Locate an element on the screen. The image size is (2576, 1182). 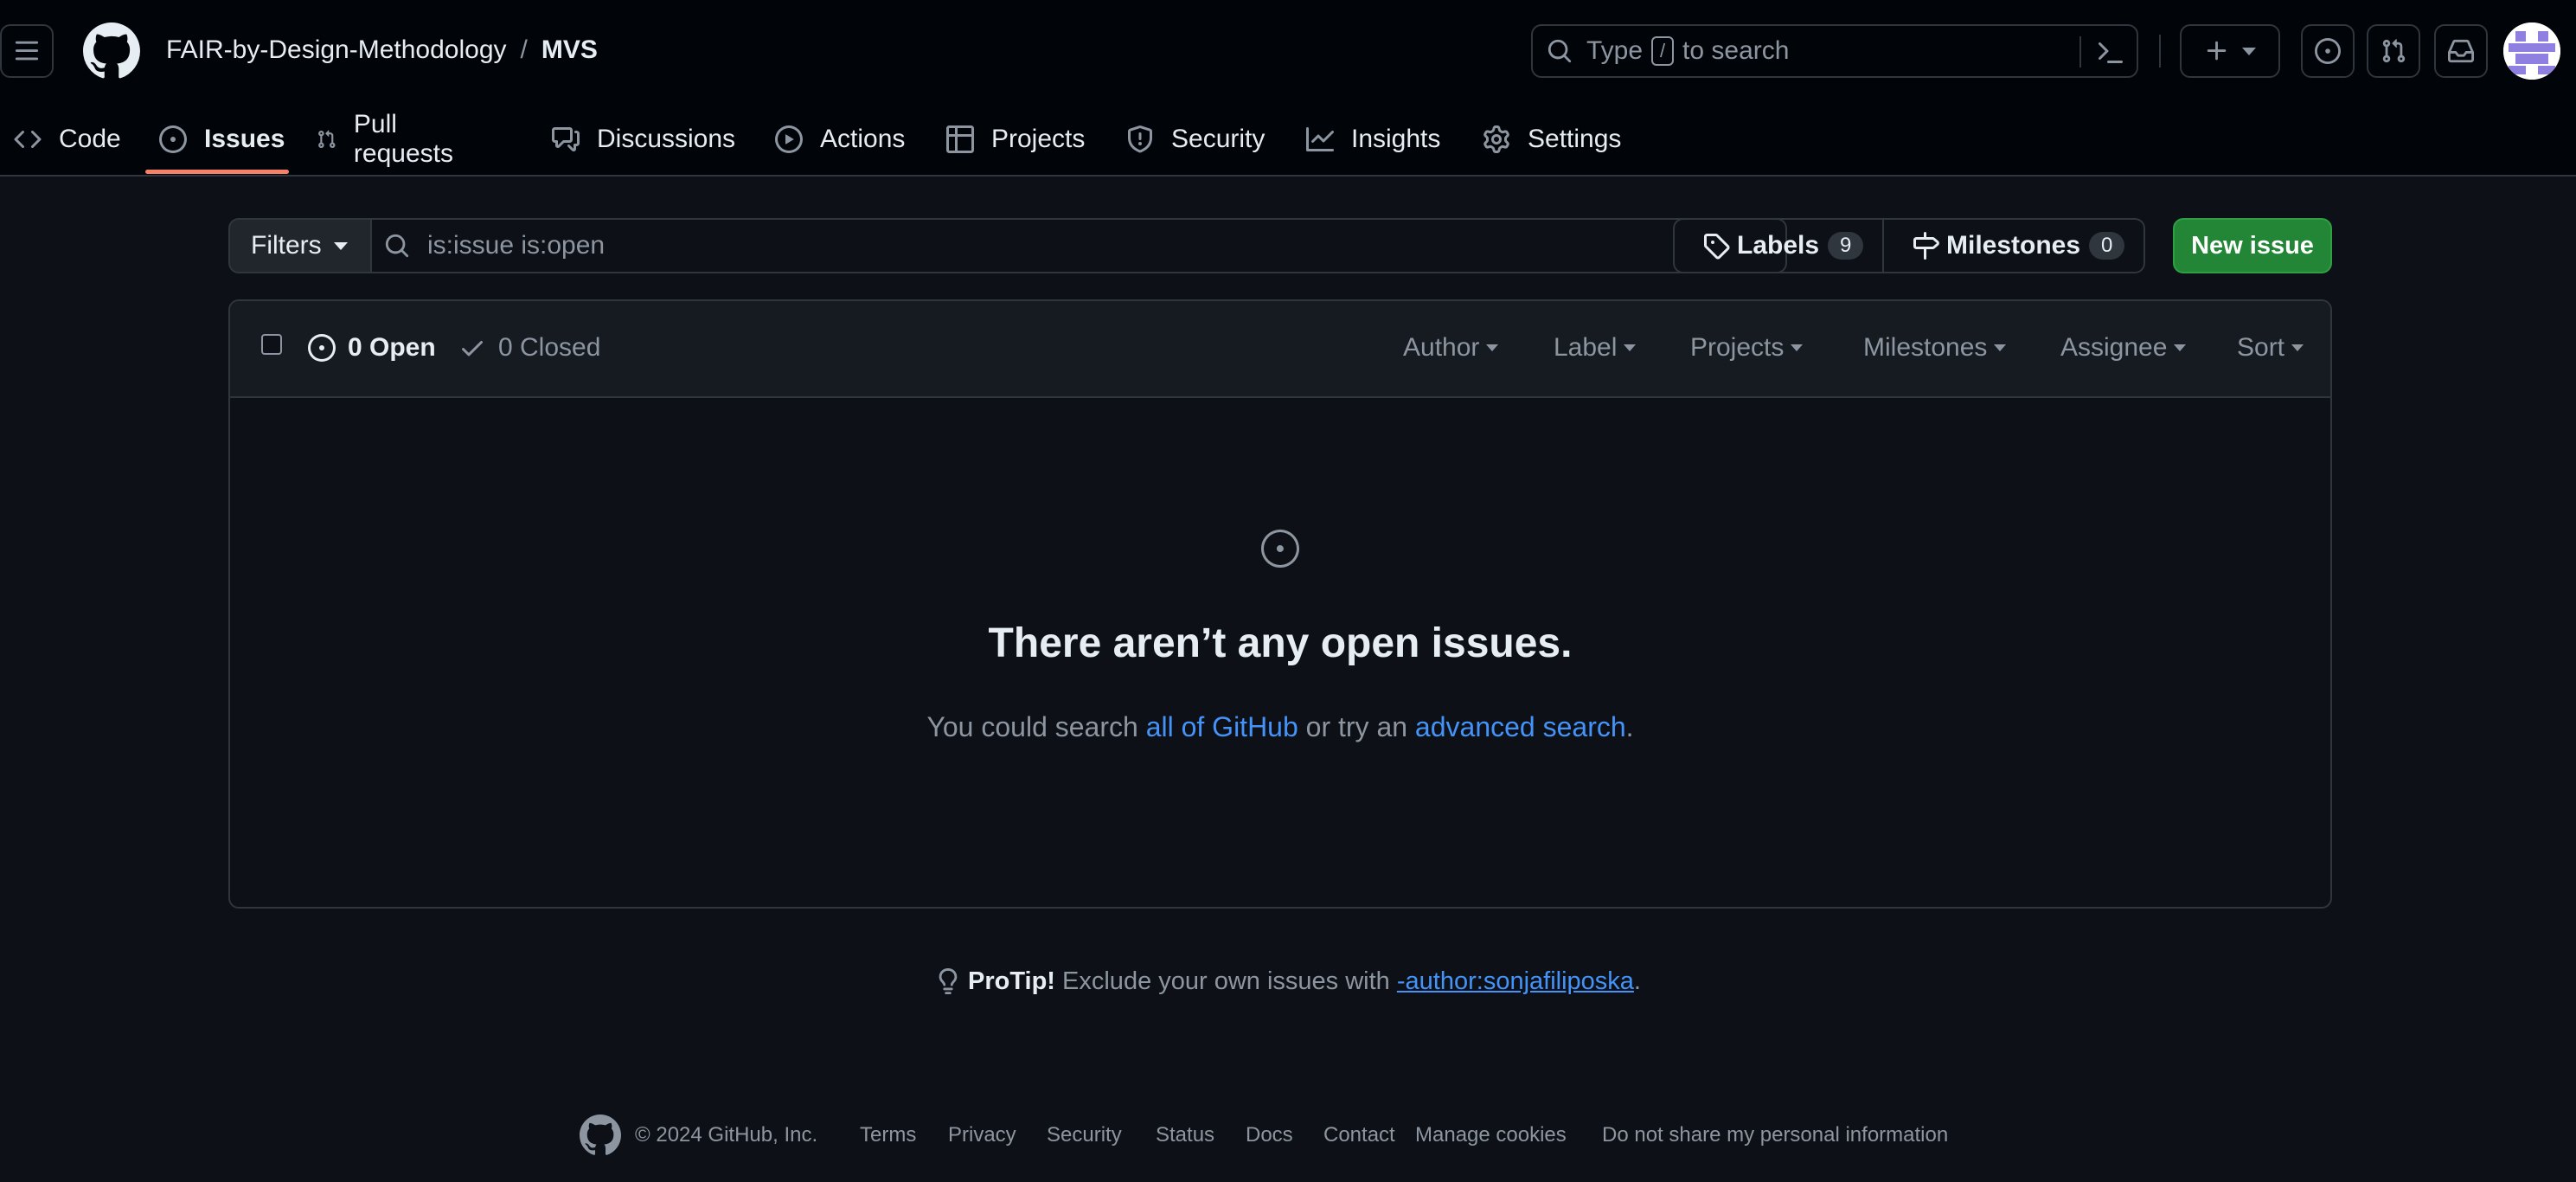
tab-settings: Settings is located at coordinates (1552, 139).